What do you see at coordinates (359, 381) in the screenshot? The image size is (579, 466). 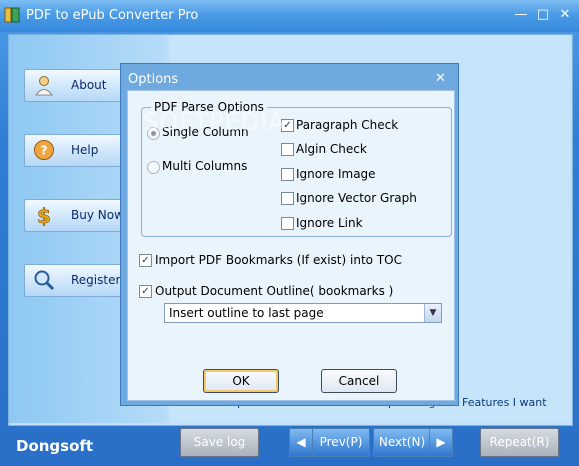 I see `cancel-button: Cancel` at bounding box center [359, 381].